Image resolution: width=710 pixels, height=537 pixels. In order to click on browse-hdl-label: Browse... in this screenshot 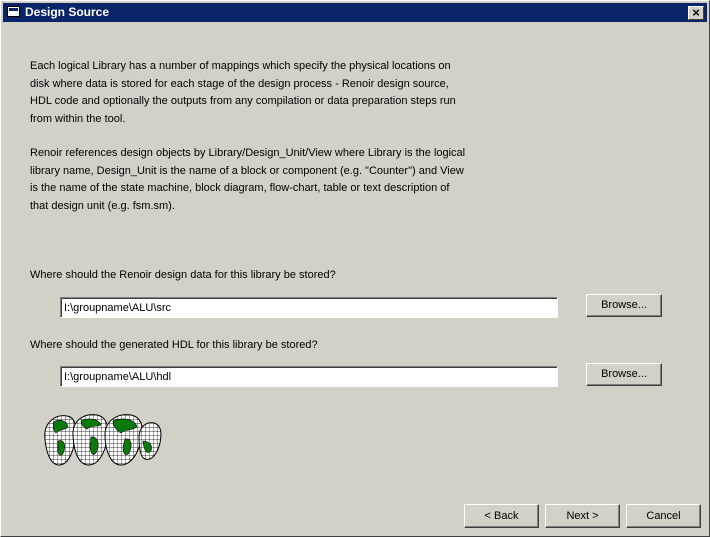, I will do `click(624, 374)`.